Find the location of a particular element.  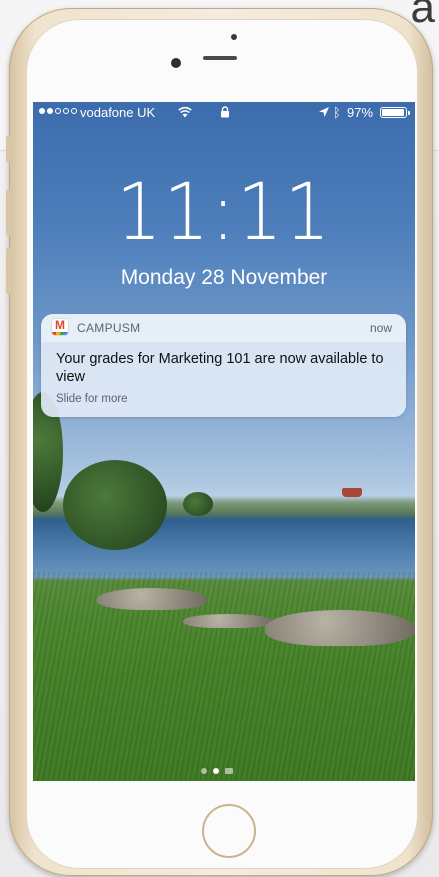

battery-icon is located at coordinates (395, 112).